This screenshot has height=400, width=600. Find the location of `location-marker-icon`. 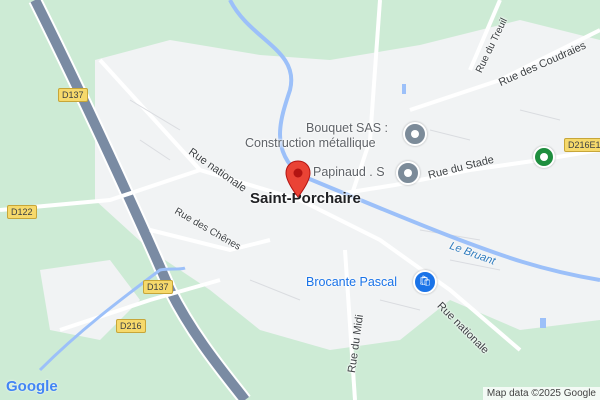

location-marker-icon is located at coordinates (298, 179).